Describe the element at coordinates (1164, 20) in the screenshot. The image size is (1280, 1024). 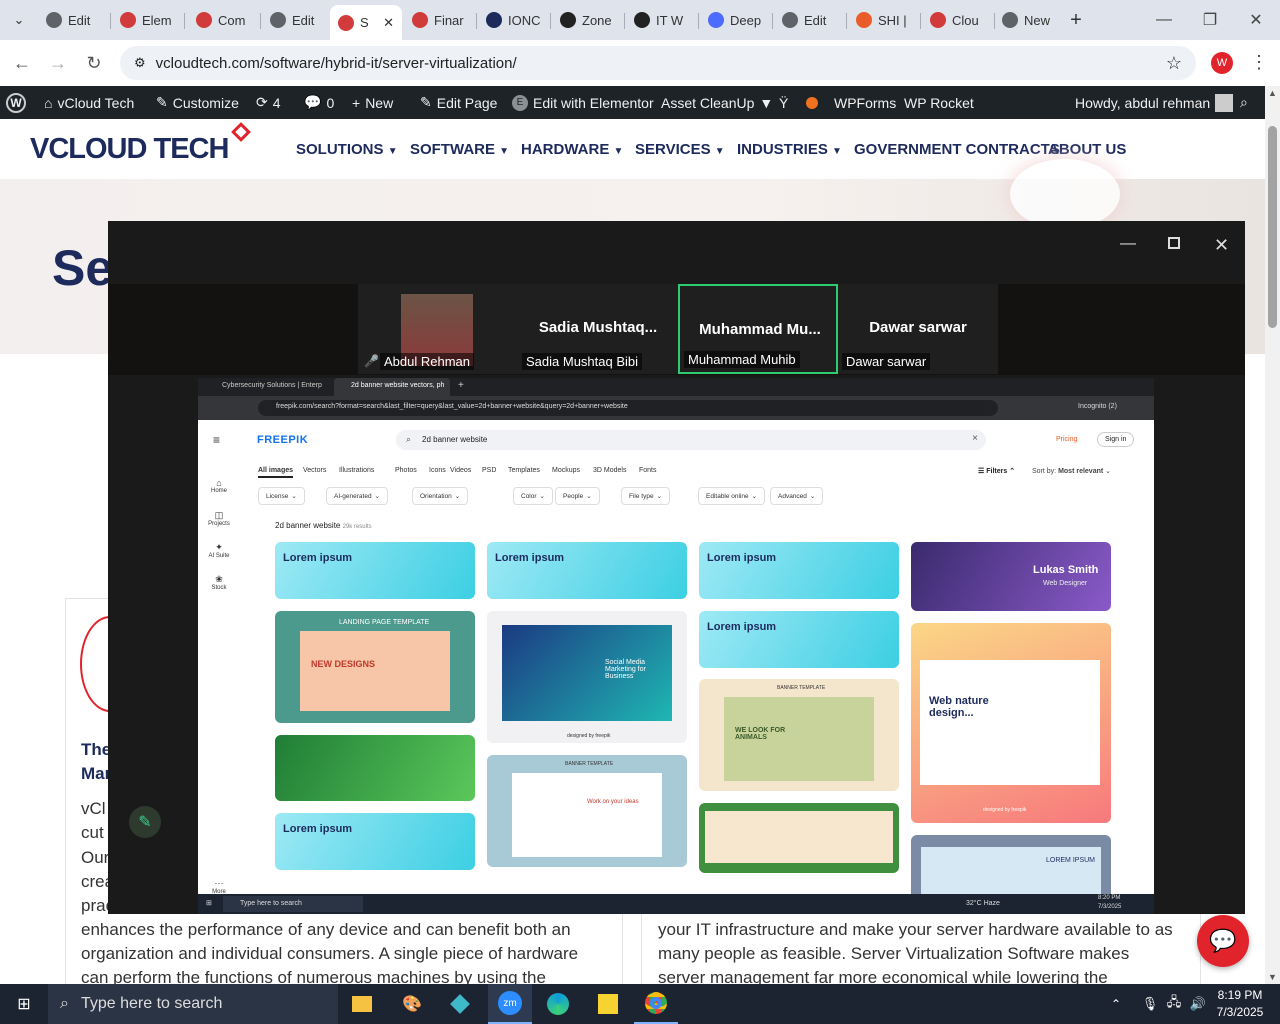
I see `minimize-button: —` at that location.